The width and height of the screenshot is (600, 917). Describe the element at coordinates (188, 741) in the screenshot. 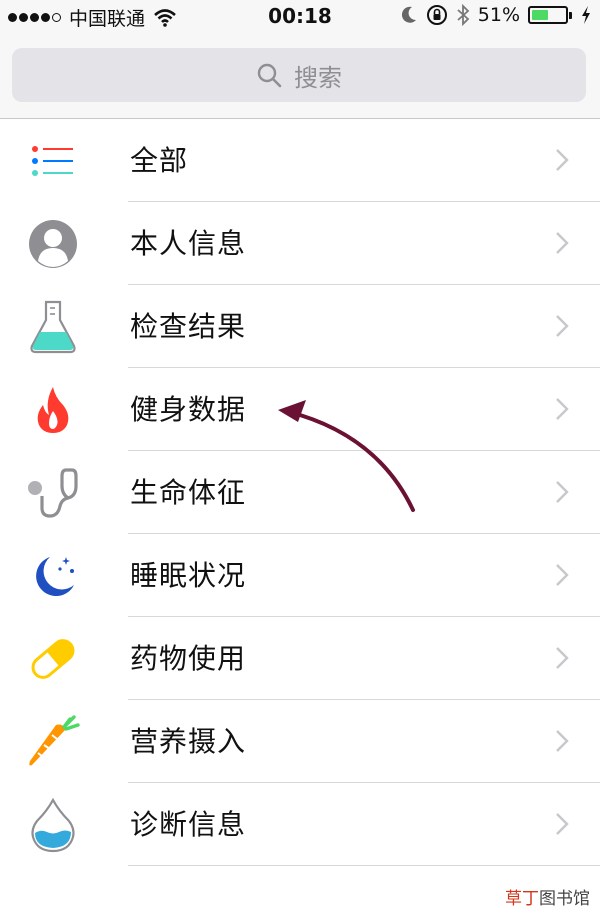

I see `category-label: 营养摄入` at that location.